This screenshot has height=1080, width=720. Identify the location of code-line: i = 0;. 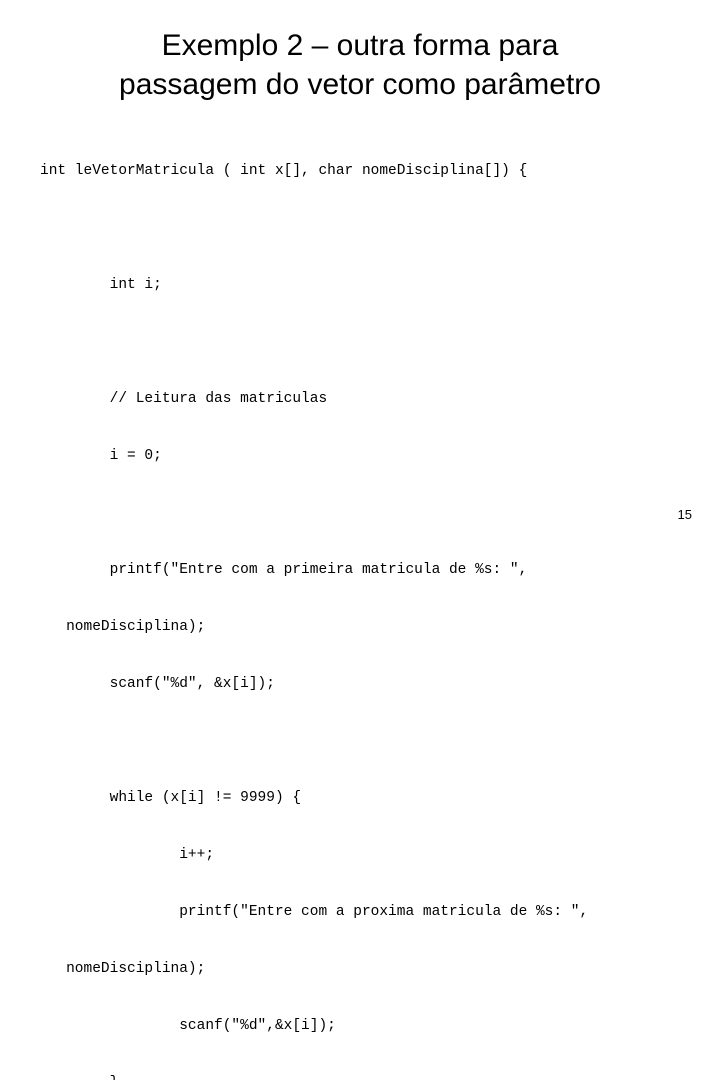
(101, 456).